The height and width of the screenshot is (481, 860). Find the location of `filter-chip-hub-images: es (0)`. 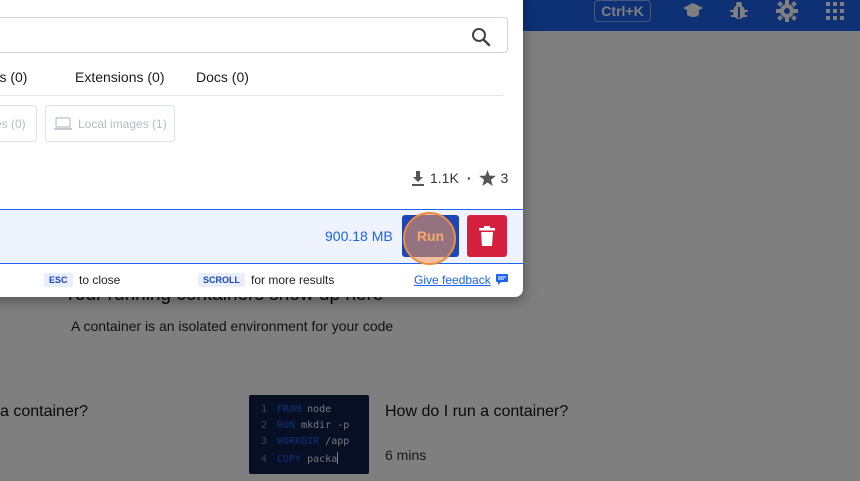

filter-chip-hub-images: es (0) is located at coordinates (18, 123).